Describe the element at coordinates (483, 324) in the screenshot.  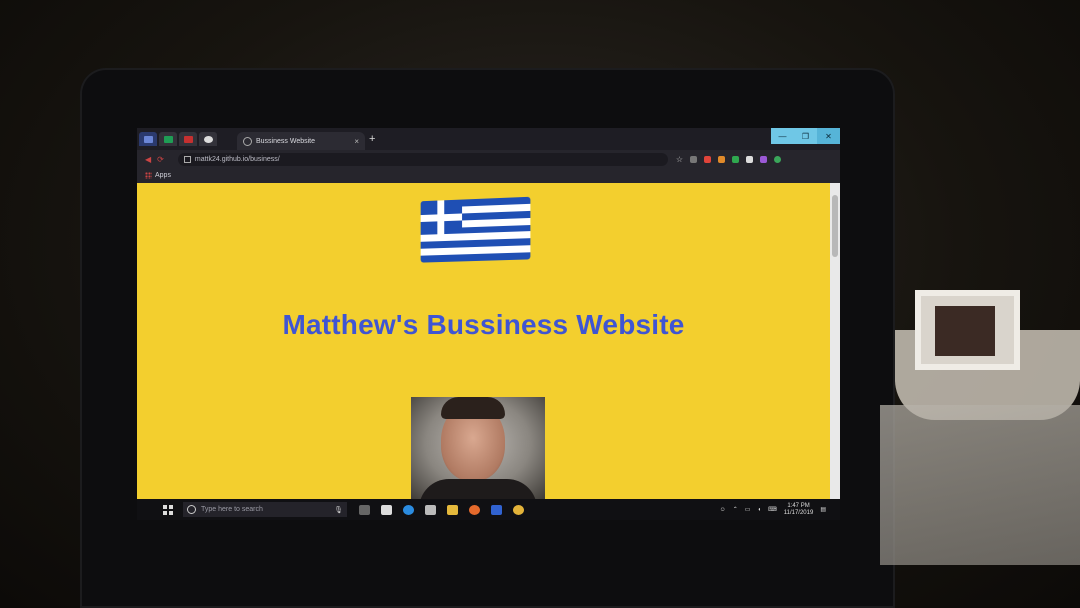
I see `page-title: Matthew's Bussiness Website` at that location.